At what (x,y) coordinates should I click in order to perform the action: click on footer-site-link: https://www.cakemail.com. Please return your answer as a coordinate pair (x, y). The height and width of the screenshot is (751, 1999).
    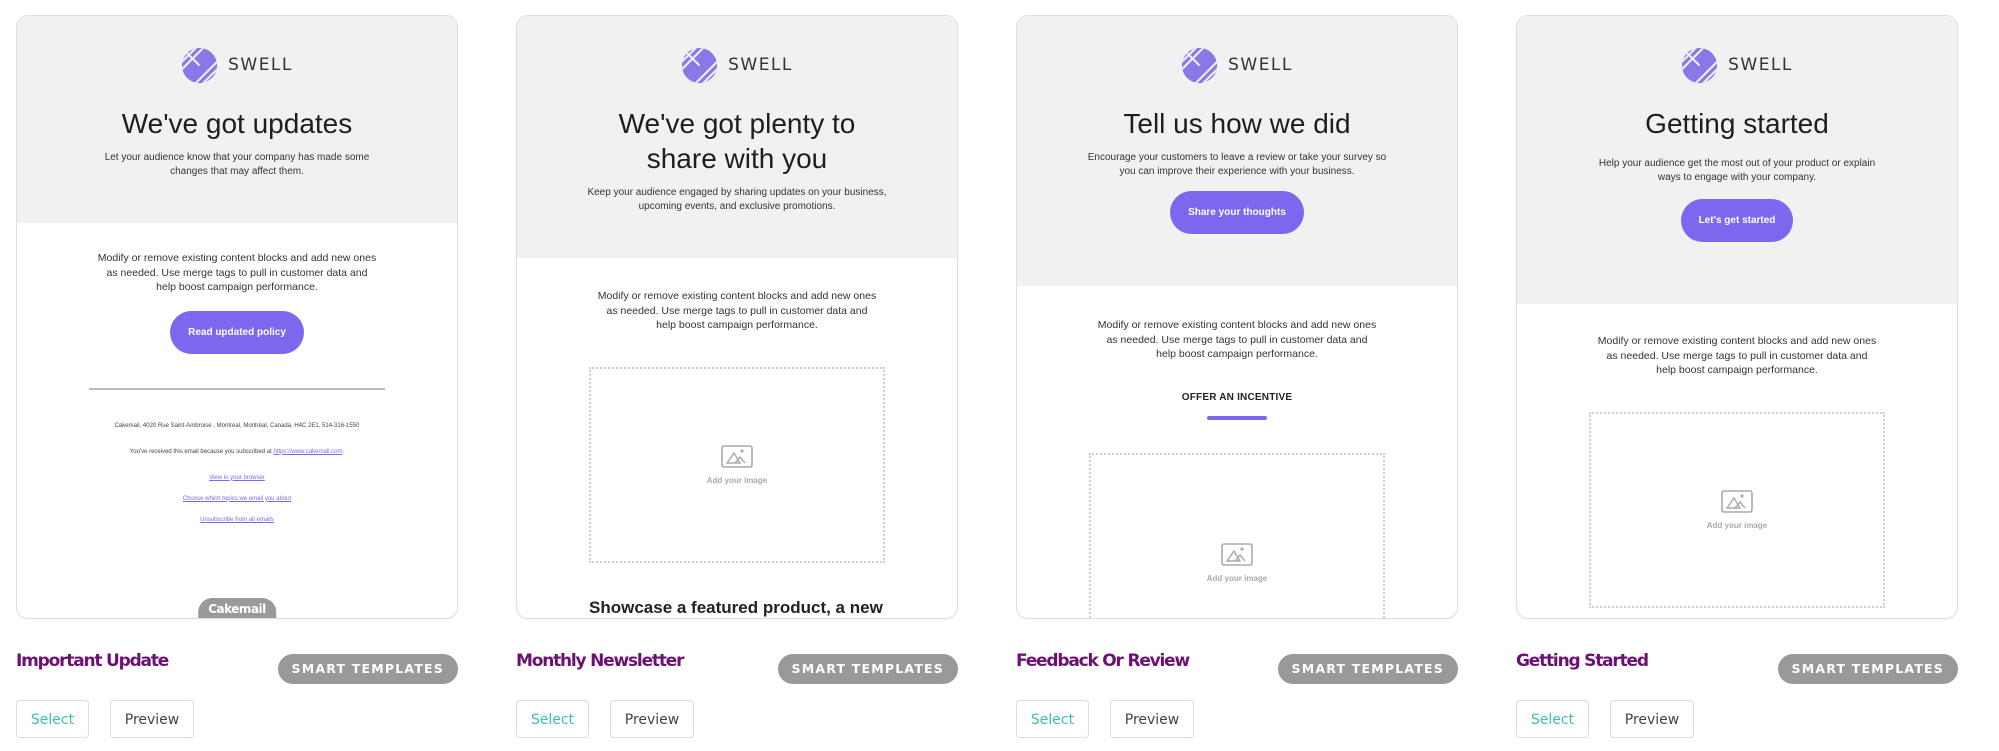
    Looking at the image, I should click on (308, 451).